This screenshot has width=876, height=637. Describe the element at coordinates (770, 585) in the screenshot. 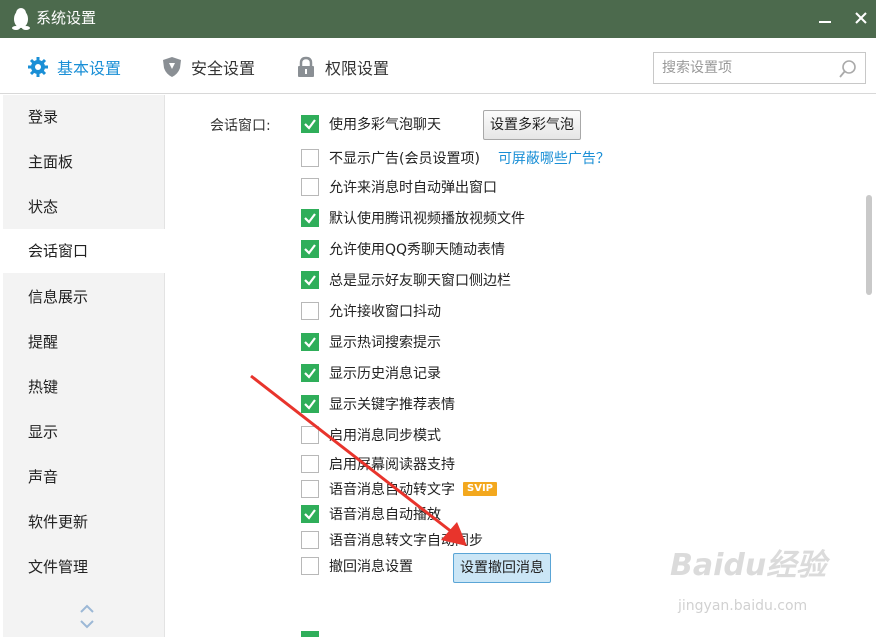

I see `watermark: Baidu经验 jingyan.baidu.com` at that location.